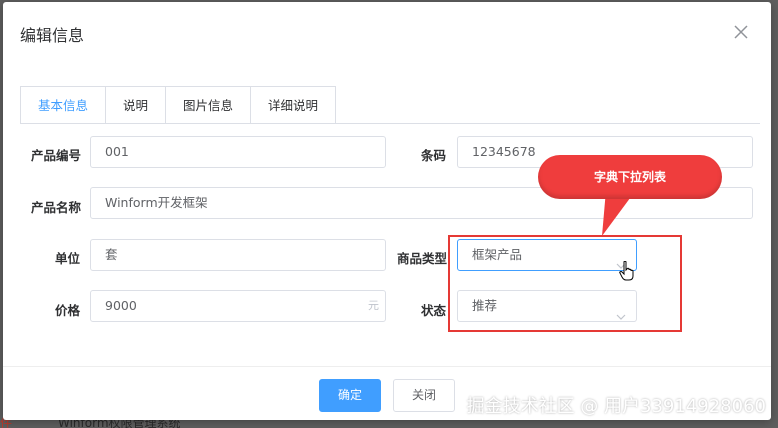  What do you see at coordinates (293, 105) in the screenshot?
I see `tab-details: 详细说明` at bounding box center [293, 105].